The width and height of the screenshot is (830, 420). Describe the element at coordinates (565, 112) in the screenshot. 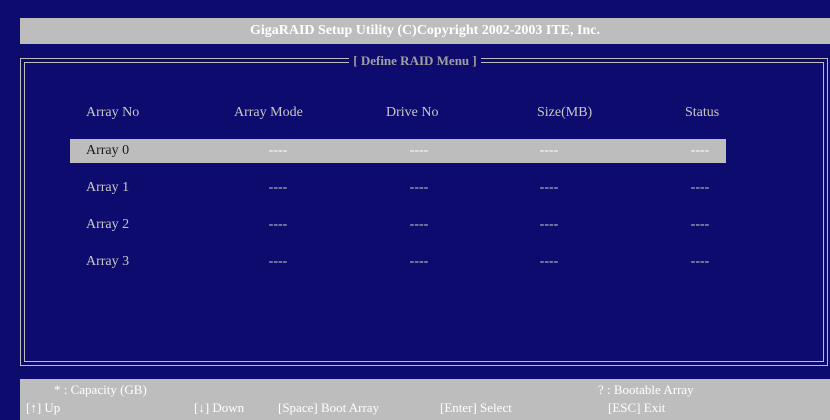

I see `column-size: Size(MB)` at that location.